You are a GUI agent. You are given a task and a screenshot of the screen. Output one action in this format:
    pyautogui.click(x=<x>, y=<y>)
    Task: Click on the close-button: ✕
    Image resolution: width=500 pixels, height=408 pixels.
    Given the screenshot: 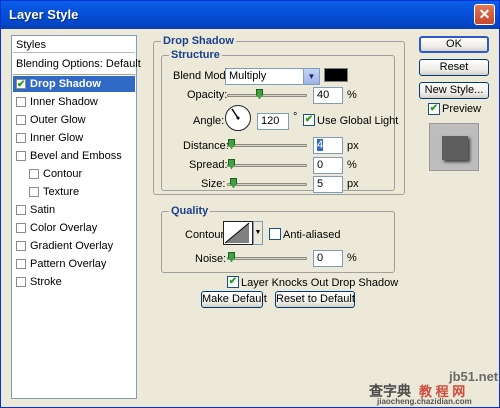 What is the action you would take?
    pyautogui.click(x=484, y=14)
    